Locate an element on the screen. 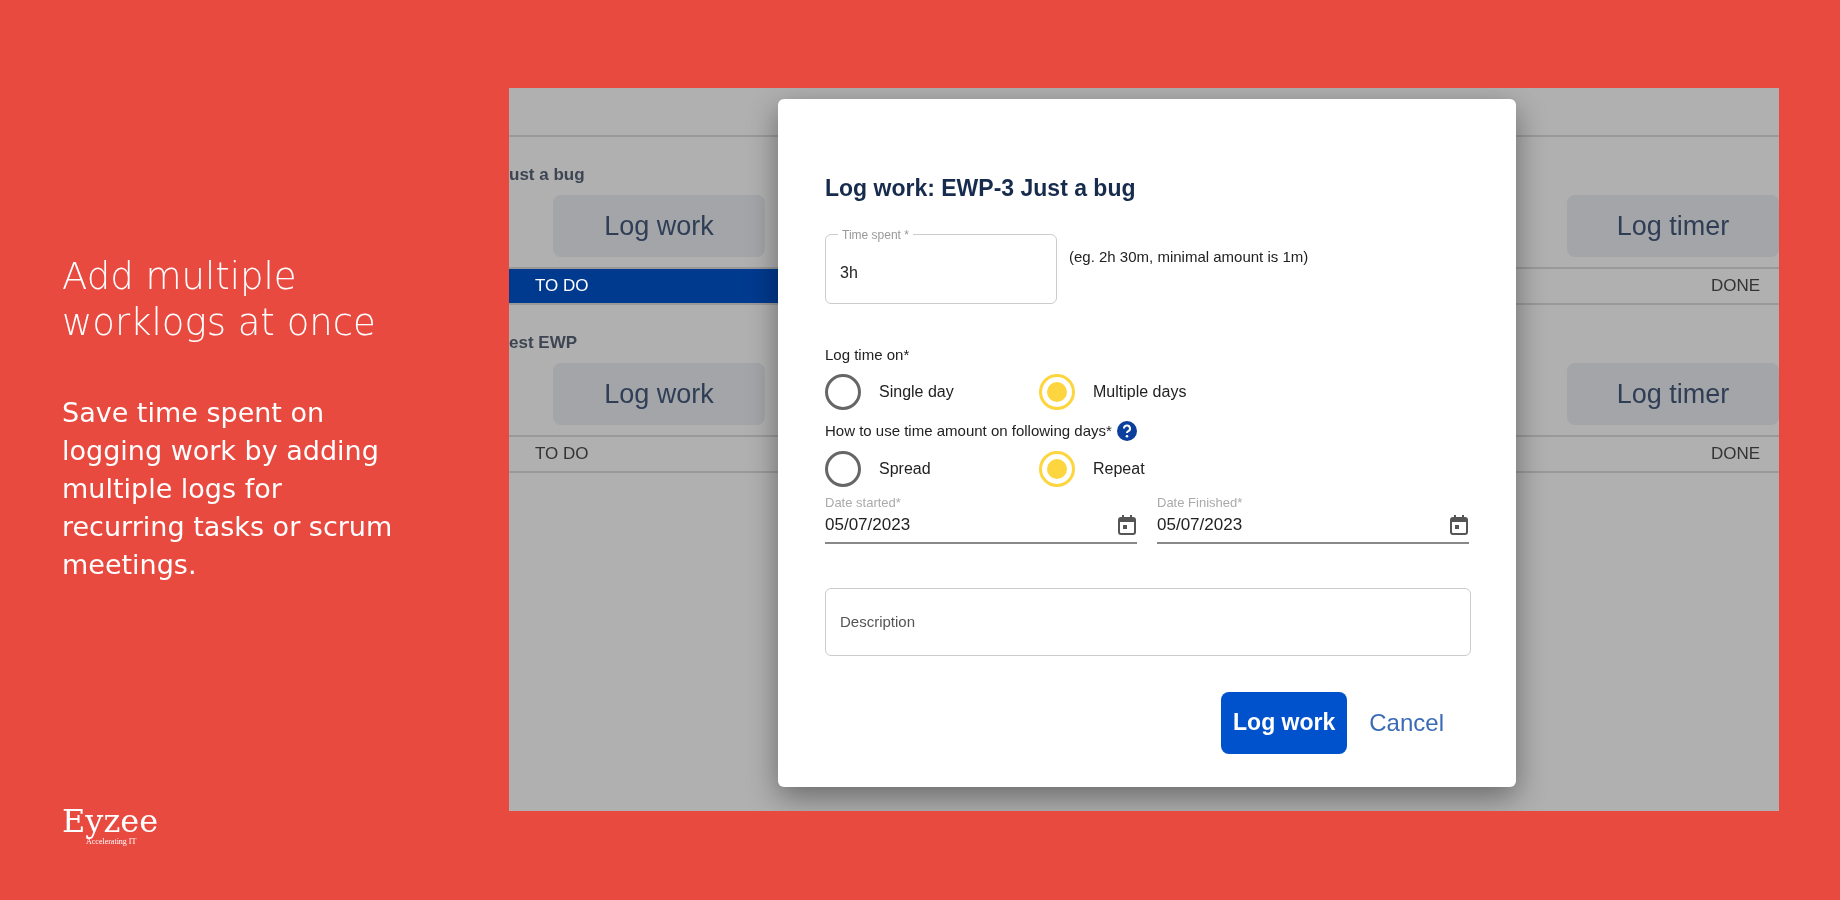 This screenshot has width=1840, height=900. description-field: Description is located at coordinates (1148, 621).